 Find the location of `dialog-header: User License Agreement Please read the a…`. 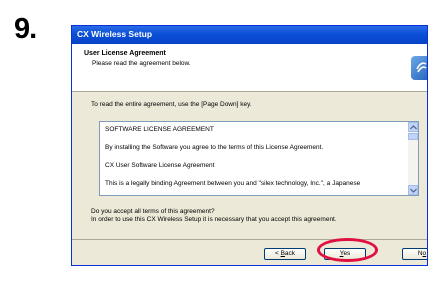

dialog-header: User License Agreement Please read the a… is located at coordinates (249, 68).